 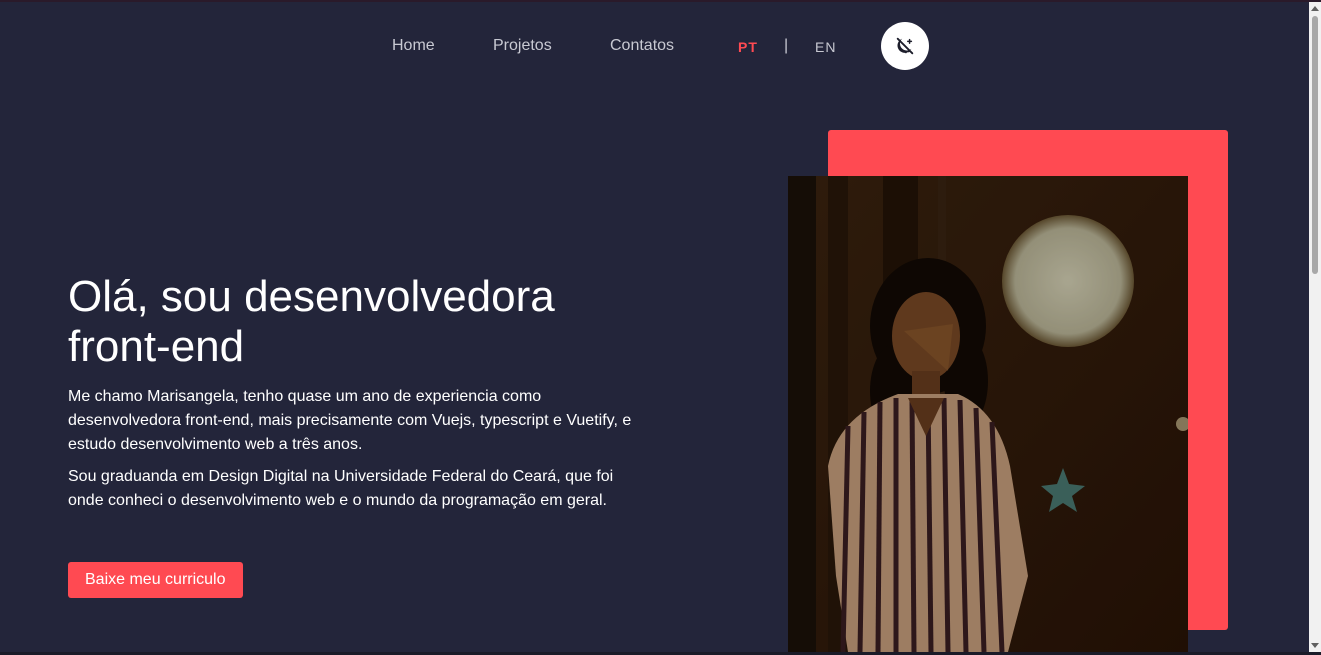 What do you see at coordinates (522, 46) in the screenshot?
I see `nav-projetos-link: Projetos` at bounding box center [522, 46].